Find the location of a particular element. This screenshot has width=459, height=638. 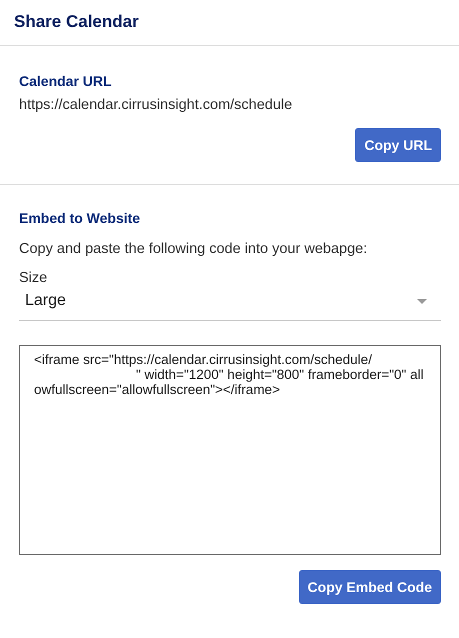

calendar-url: https://calendar.cirrusinsight.com/schedule is located at coordinates (156, 105).